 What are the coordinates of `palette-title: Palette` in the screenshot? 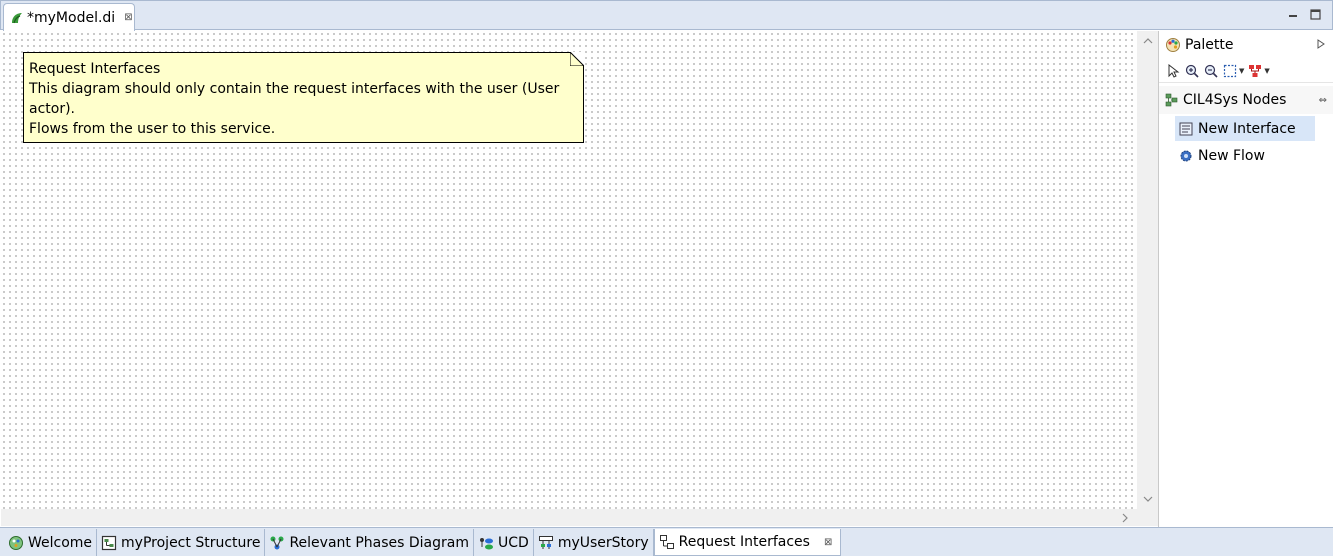 It's located at (1209, 45).